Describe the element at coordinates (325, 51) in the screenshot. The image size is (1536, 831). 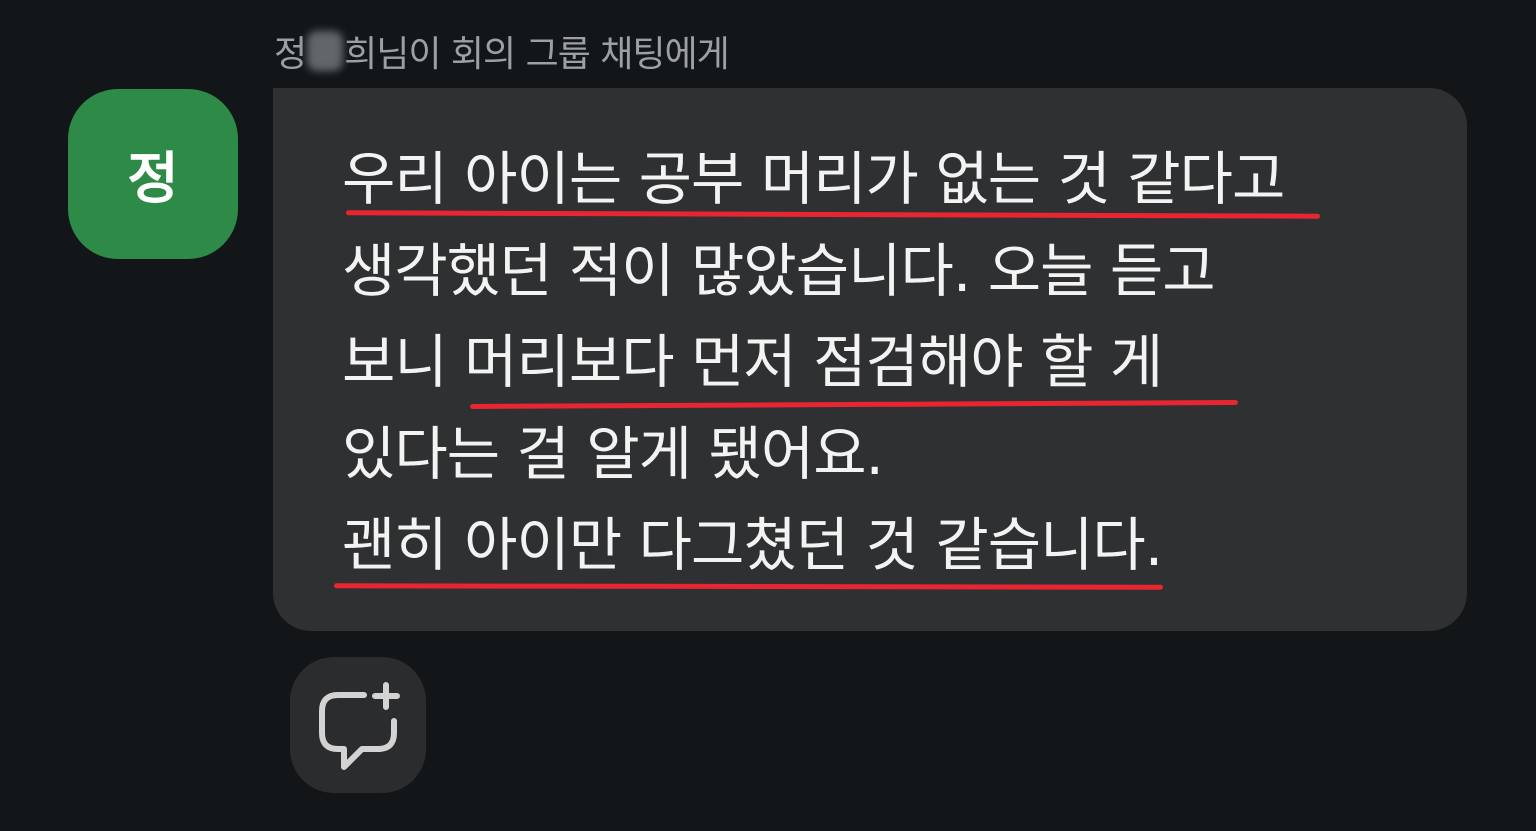
I see `blurred-name` at that location.